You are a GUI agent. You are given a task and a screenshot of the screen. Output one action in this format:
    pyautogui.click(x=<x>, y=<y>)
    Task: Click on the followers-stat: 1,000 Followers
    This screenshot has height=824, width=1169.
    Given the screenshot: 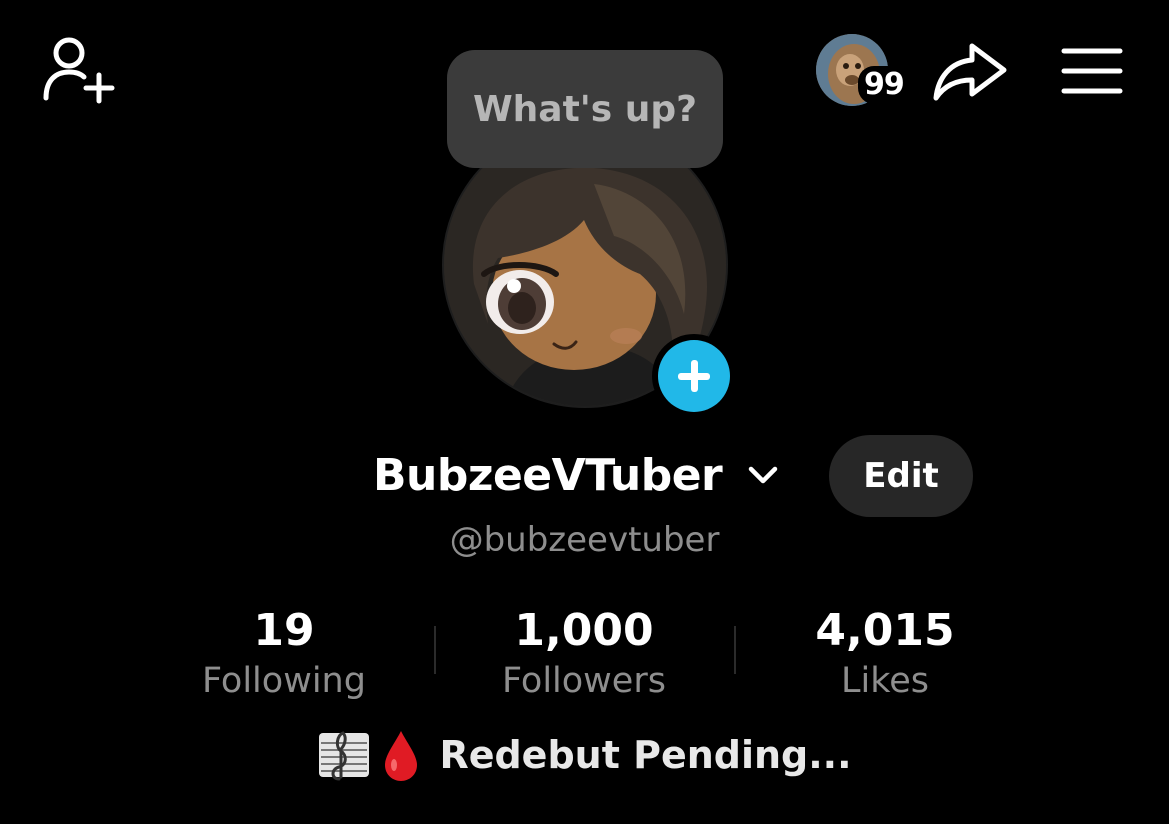 What is the action you would take?
    pyautogui.click(x=584, y=654)
    